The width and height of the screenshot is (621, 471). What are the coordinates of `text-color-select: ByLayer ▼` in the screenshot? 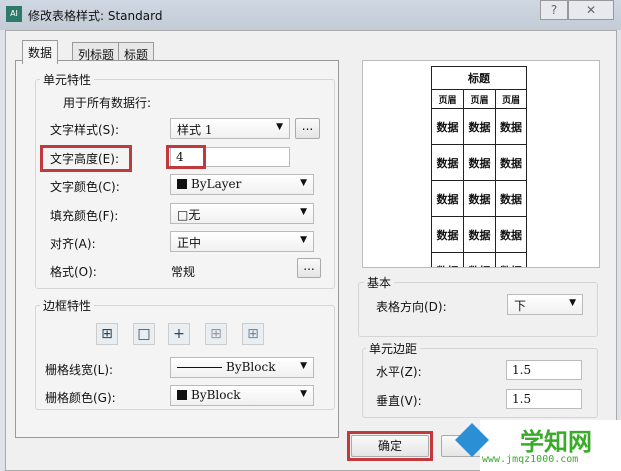 It's located at (242, 184).